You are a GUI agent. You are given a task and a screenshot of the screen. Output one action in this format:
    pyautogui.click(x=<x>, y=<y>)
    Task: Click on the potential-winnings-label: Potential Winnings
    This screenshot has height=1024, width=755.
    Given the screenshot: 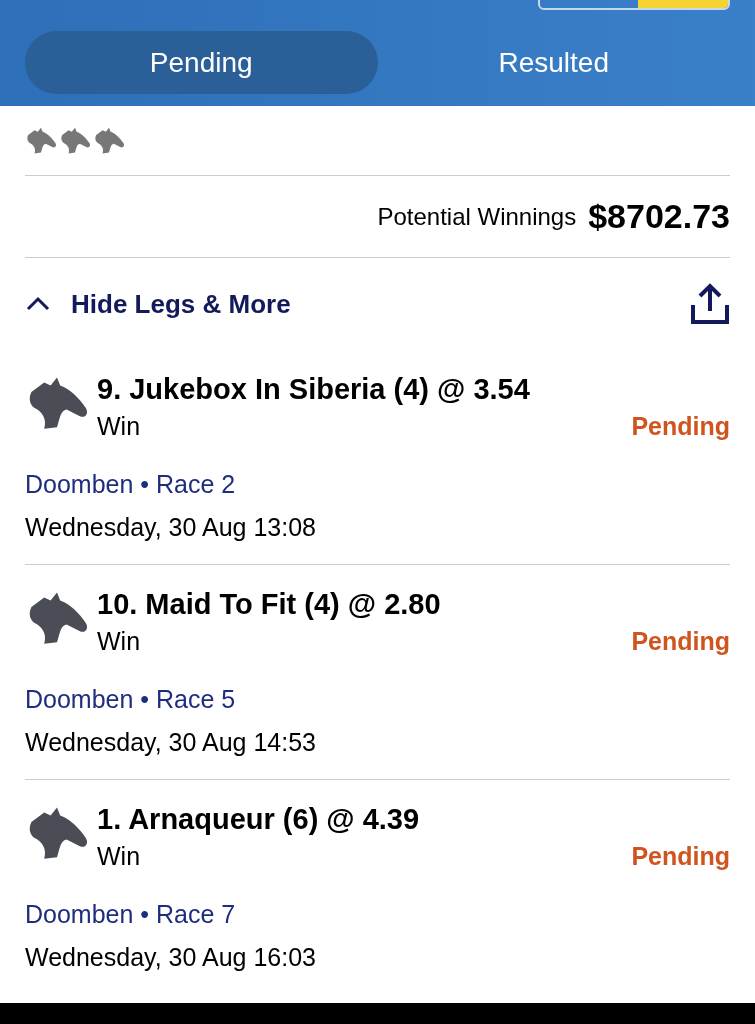 What is the action you would take?
    pyautogui.click(x=477, y=216)
    